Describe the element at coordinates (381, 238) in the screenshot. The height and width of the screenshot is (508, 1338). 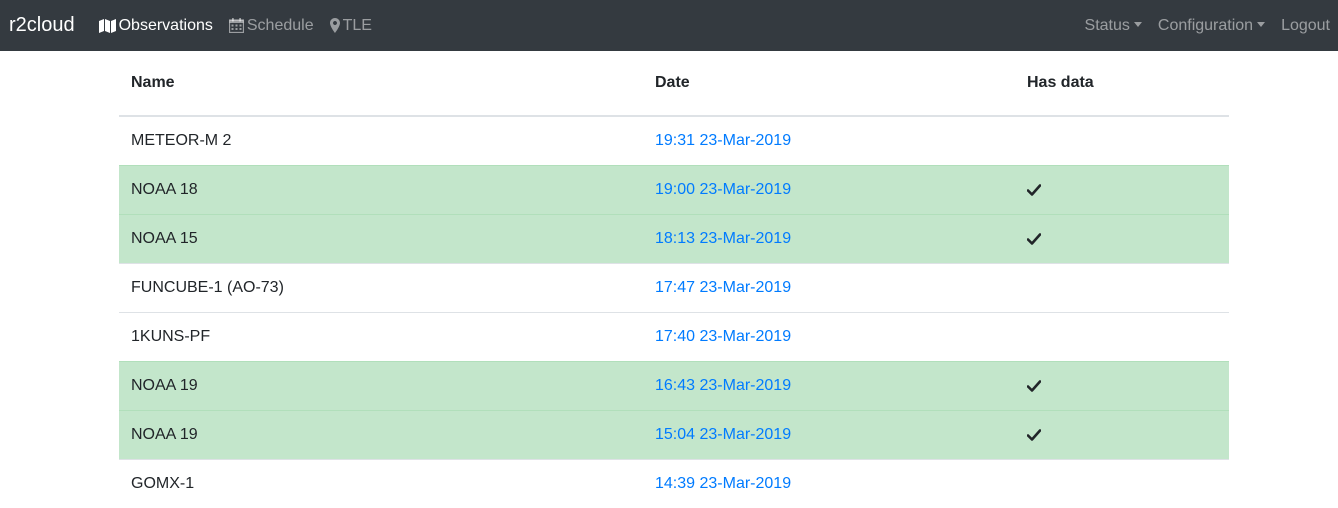
I see `observation-name: NOAA 15` at that location.